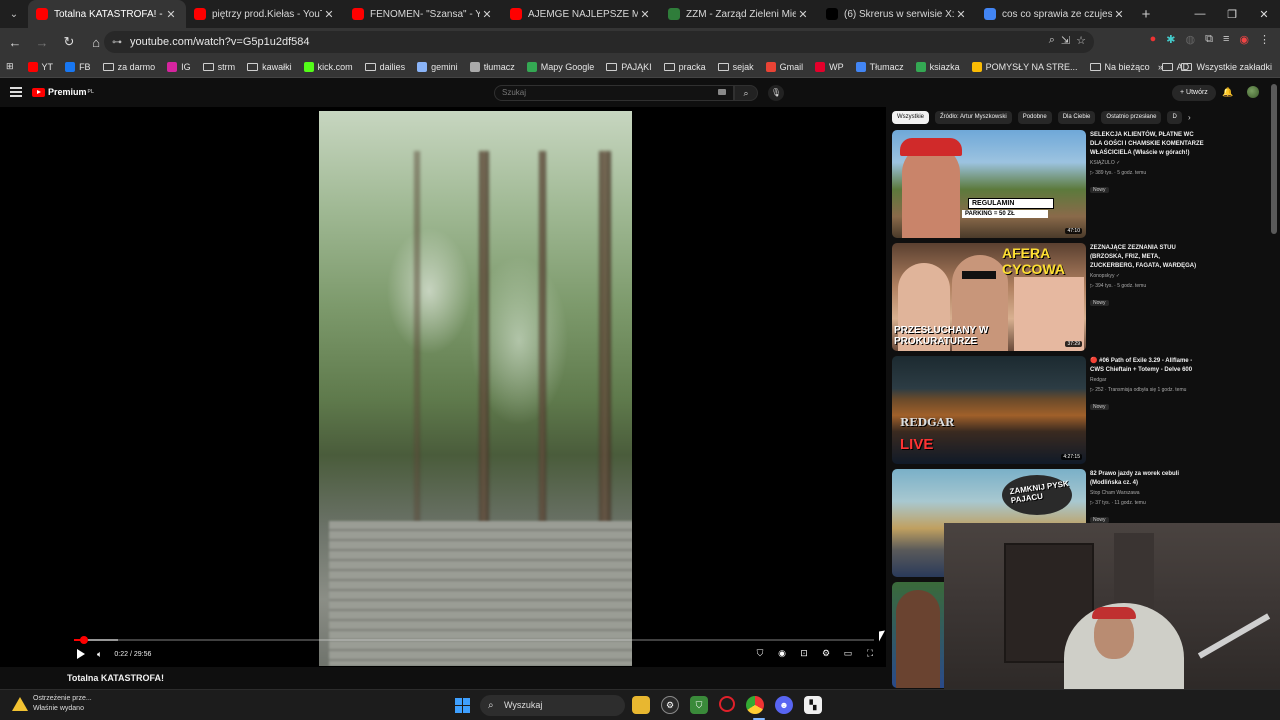 This screenshot has height=720, width=1280. I want to click on thumbnail: REGULAMIN PARKING = 50 ZŁ 47:10, so click(989, 184).